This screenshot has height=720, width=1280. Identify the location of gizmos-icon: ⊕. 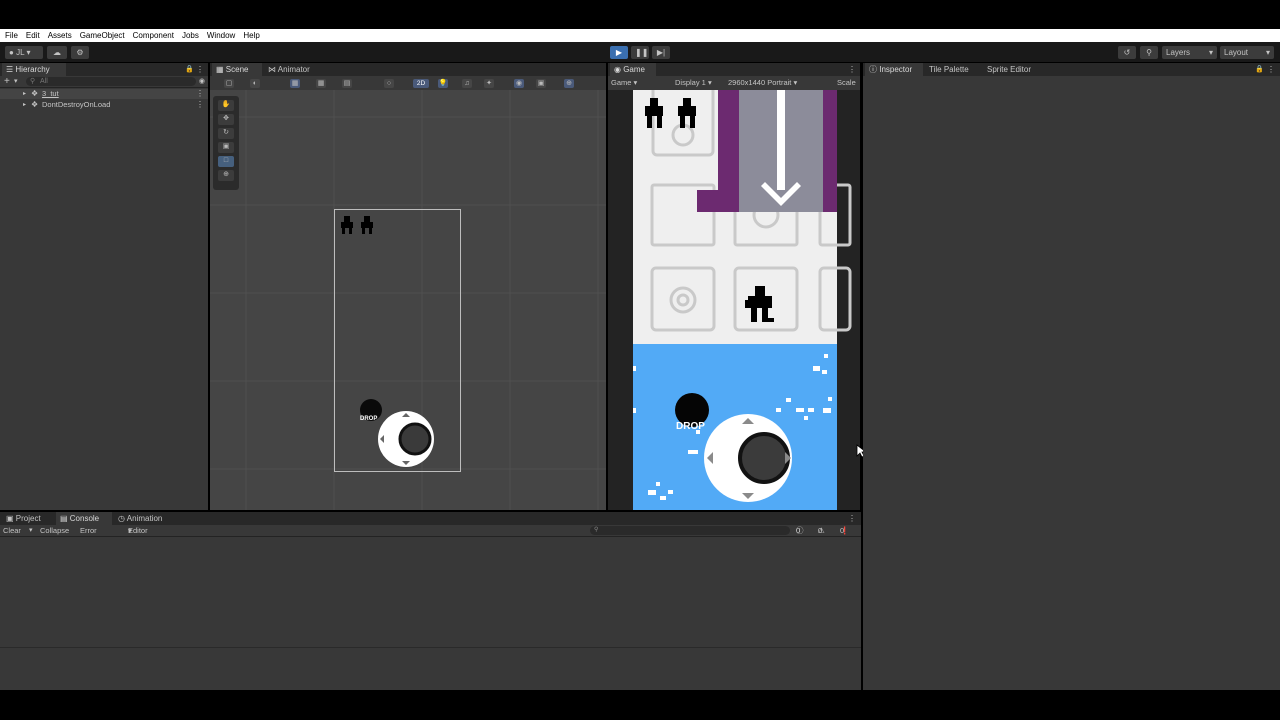
(569, 83).